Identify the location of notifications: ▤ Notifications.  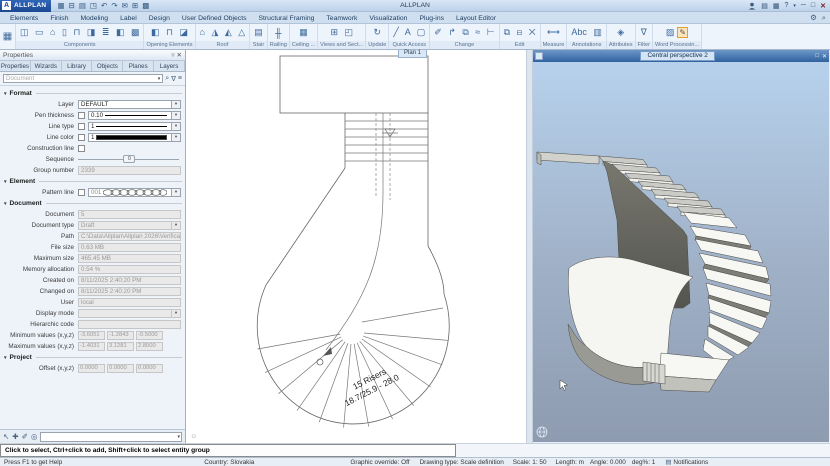
(686, 462).